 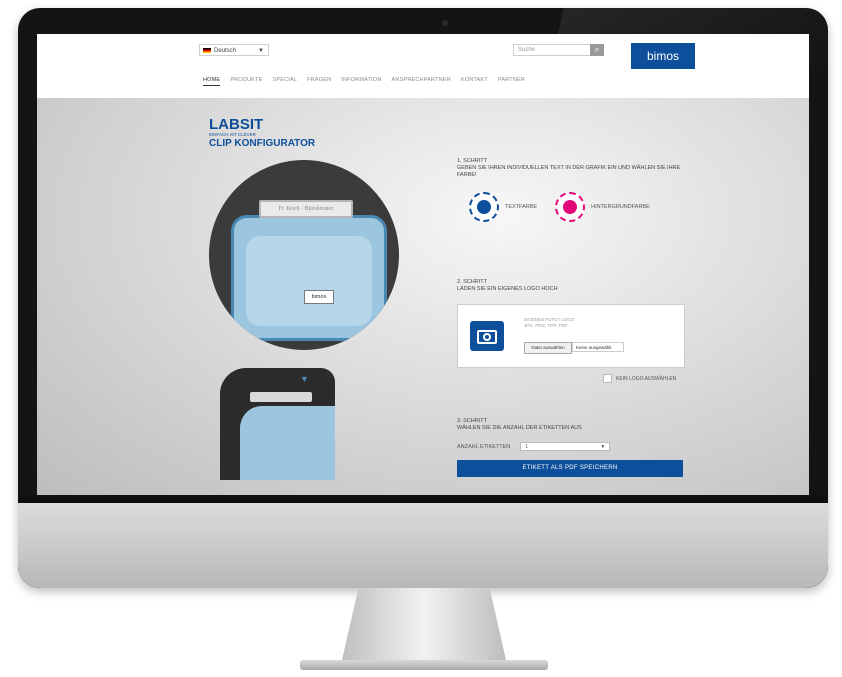 I want to click on step3-text: WÄHLEN SIE DIE ANZAHL DER ETIKETTEN AUS, so click(x=519, y=428).